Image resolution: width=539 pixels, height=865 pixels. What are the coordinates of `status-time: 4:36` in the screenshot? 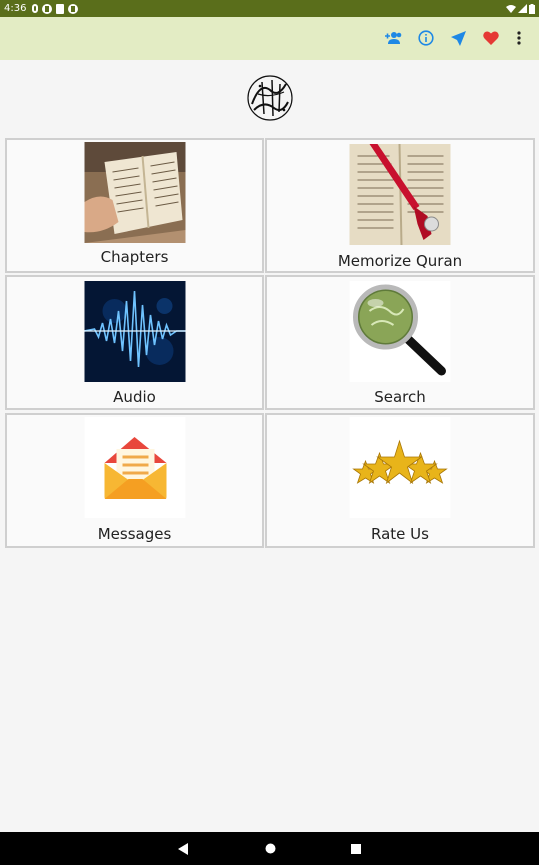 It's located at (15, 8).